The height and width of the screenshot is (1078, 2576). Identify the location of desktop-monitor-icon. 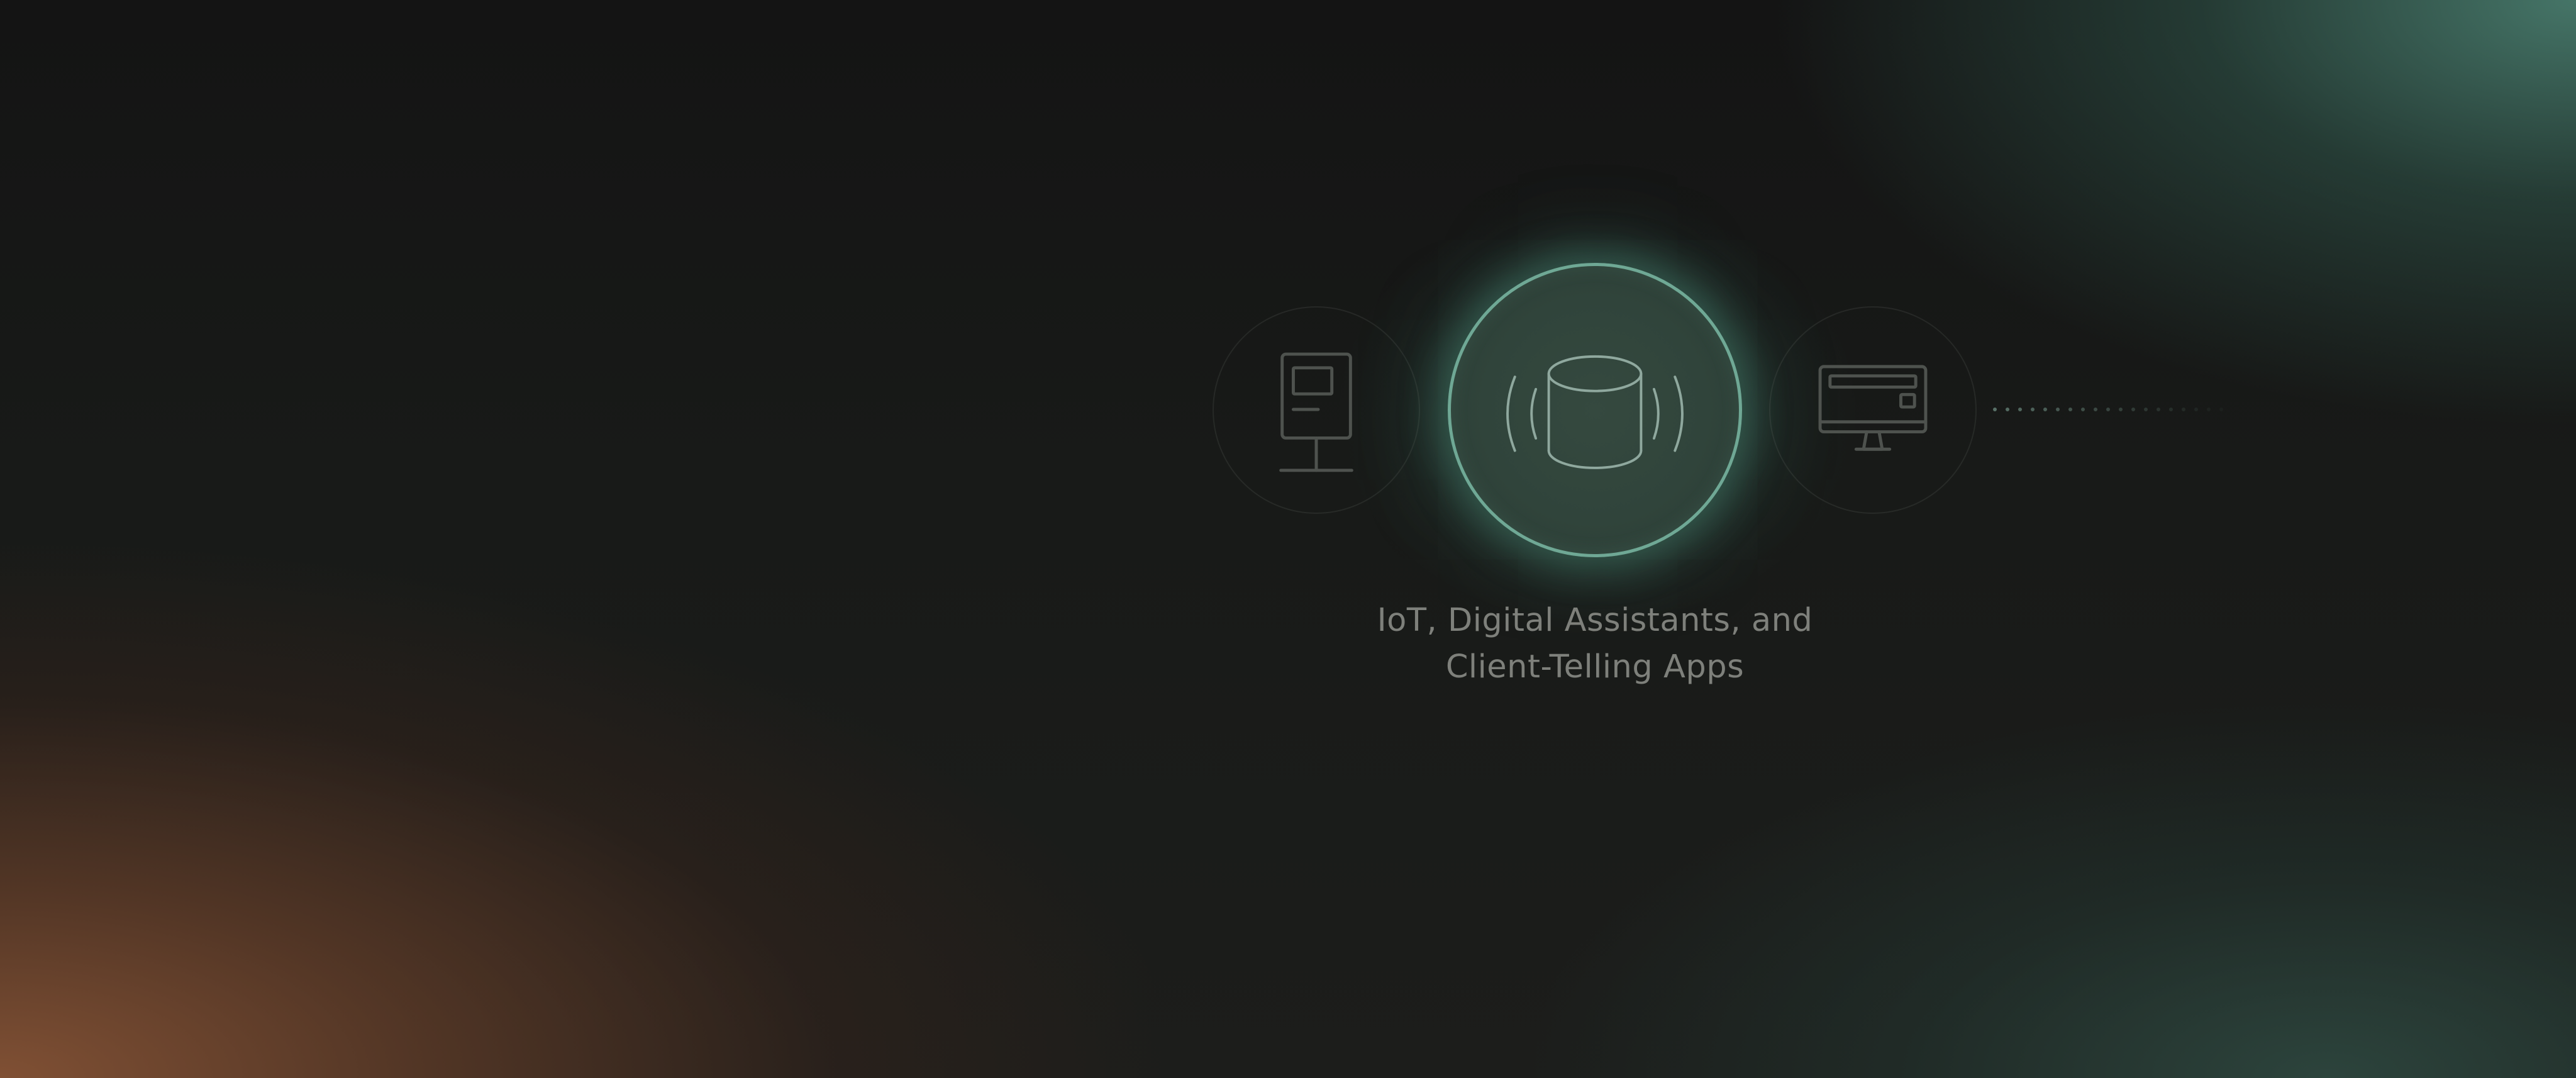
(1873, 408).